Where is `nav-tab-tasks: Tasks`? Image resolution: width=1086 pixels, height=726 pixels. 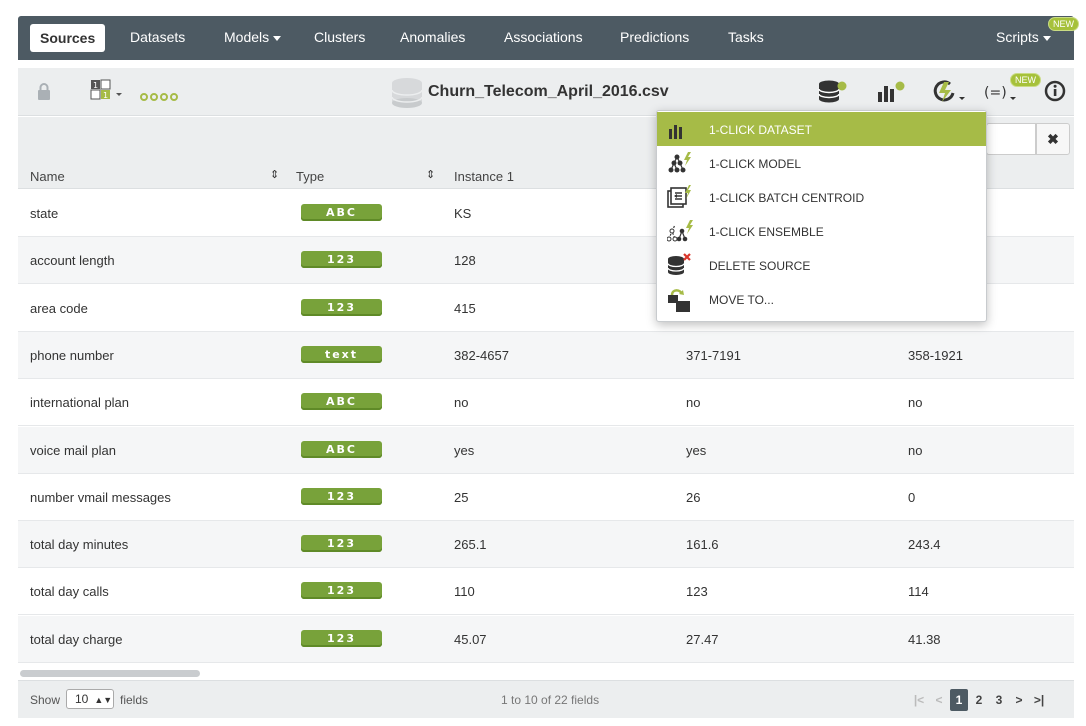
nav-tab-tasks: Tasks is located at coordinates (746, 37).